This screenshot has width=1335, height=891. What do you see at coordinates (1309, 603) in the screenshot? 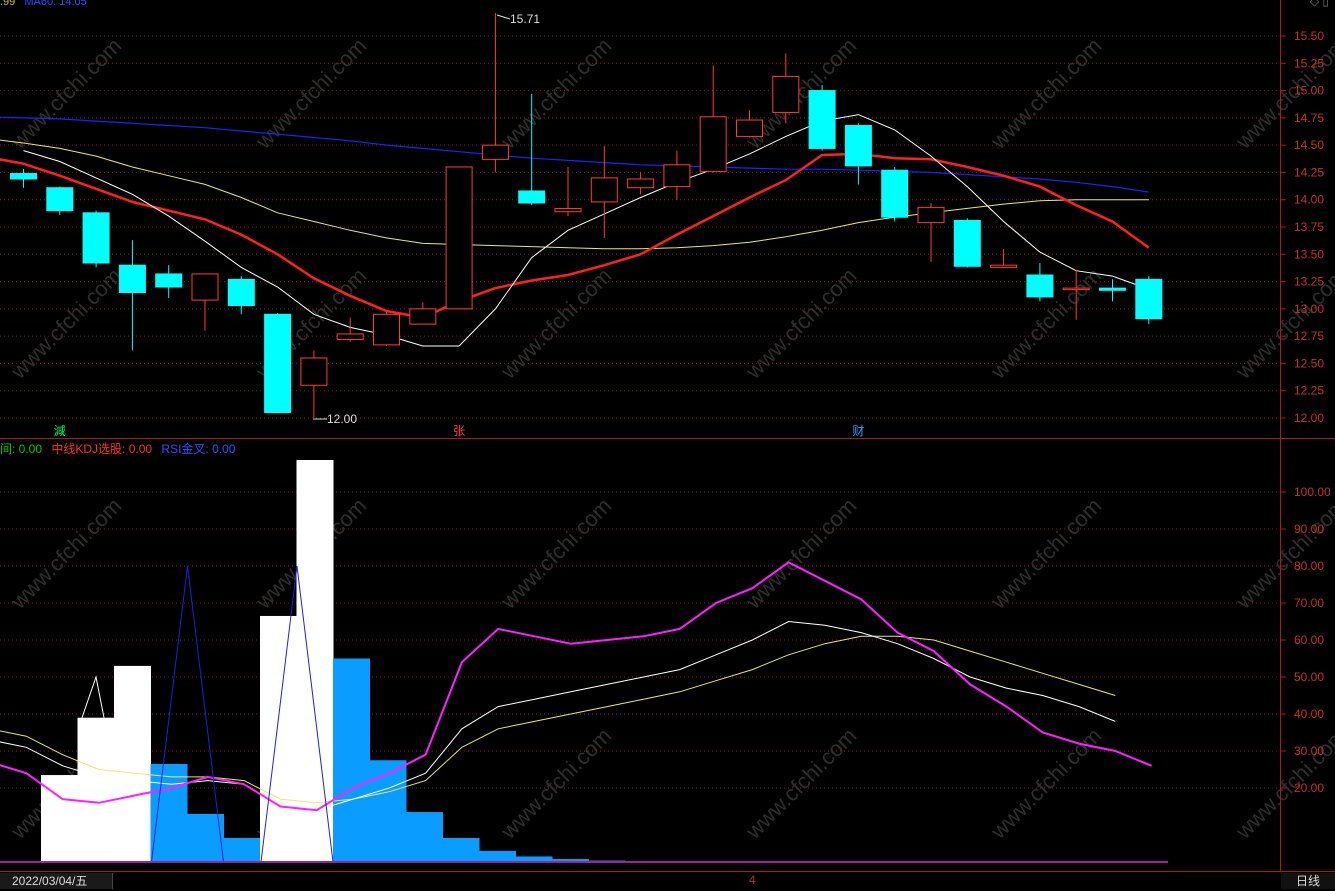
I see `indicator-tick-label: 70.00` at bounding box center [1309, 603].